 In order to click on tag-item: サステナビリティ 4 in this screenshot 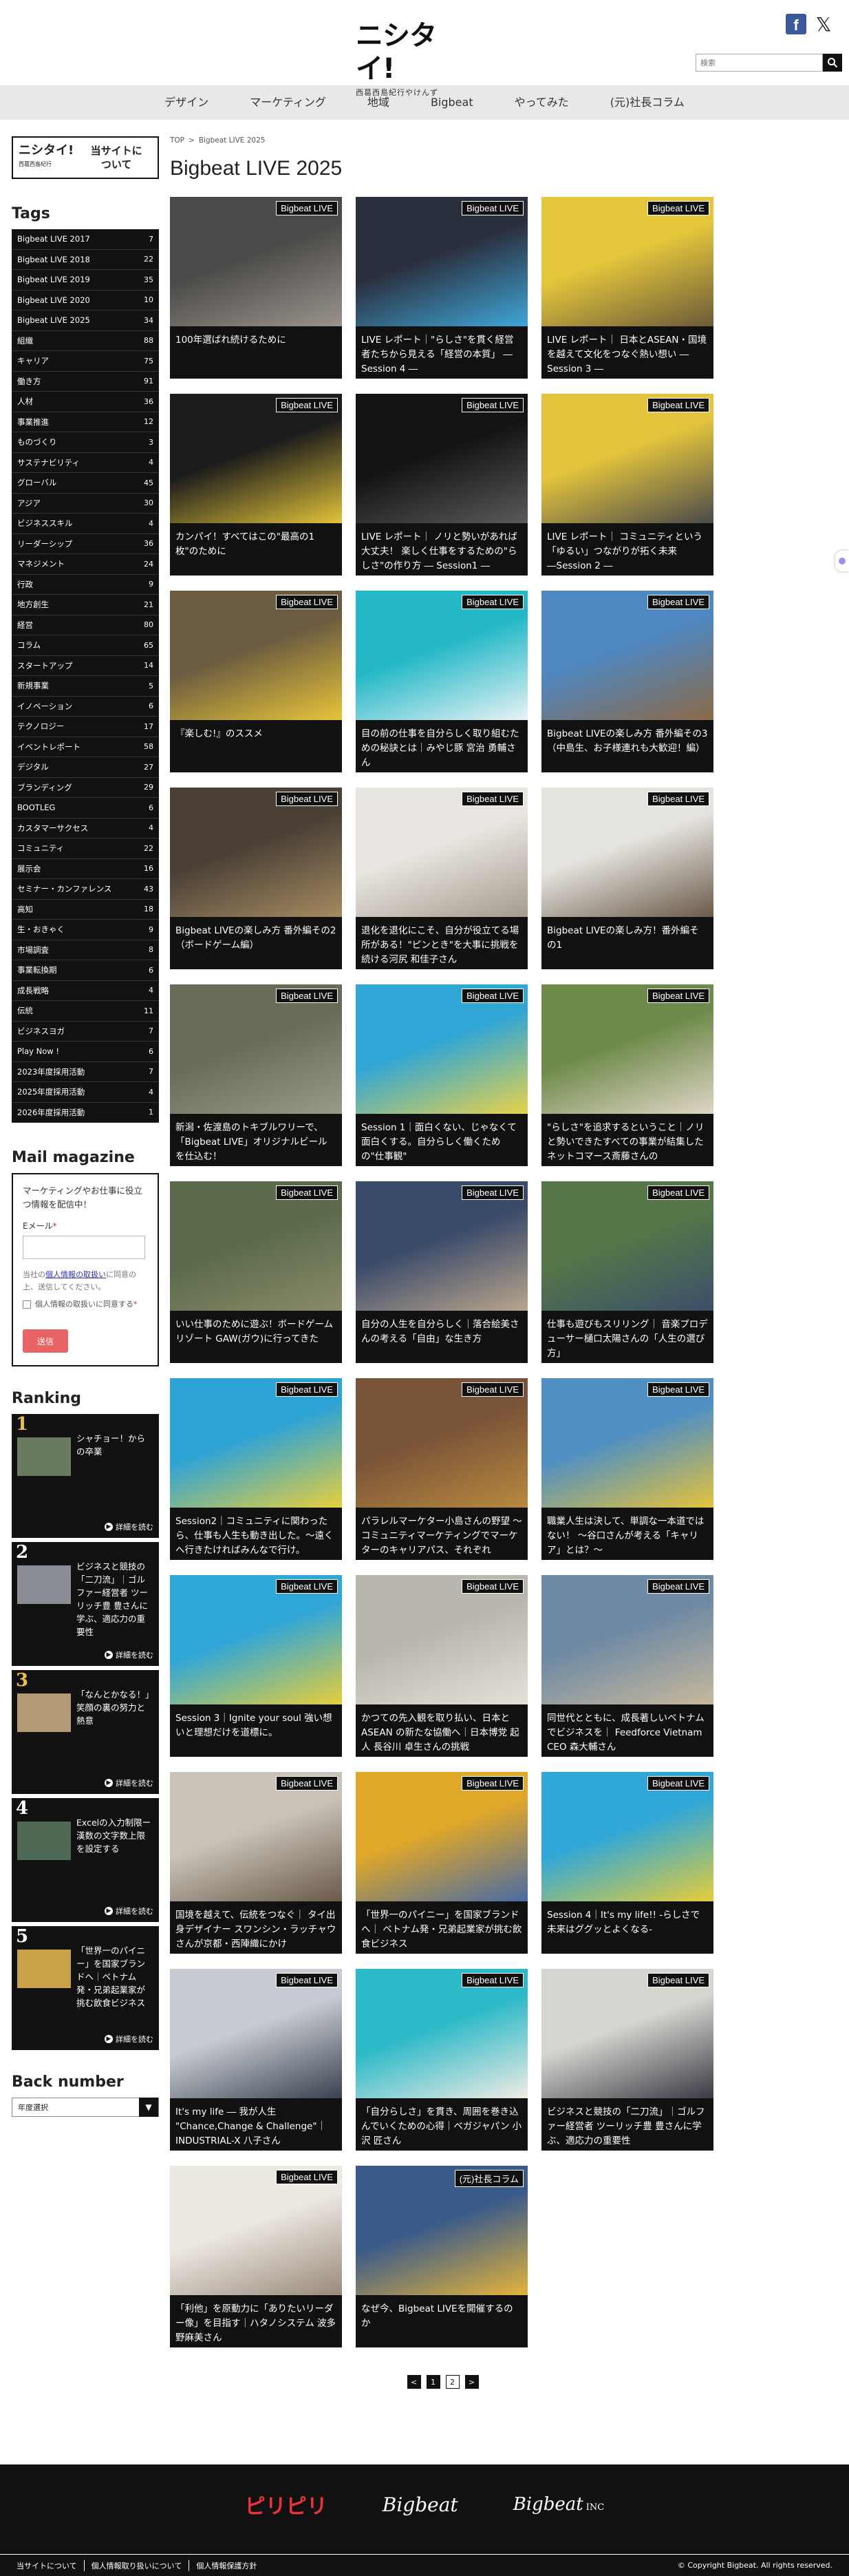, I will do `click(85, 463)`.